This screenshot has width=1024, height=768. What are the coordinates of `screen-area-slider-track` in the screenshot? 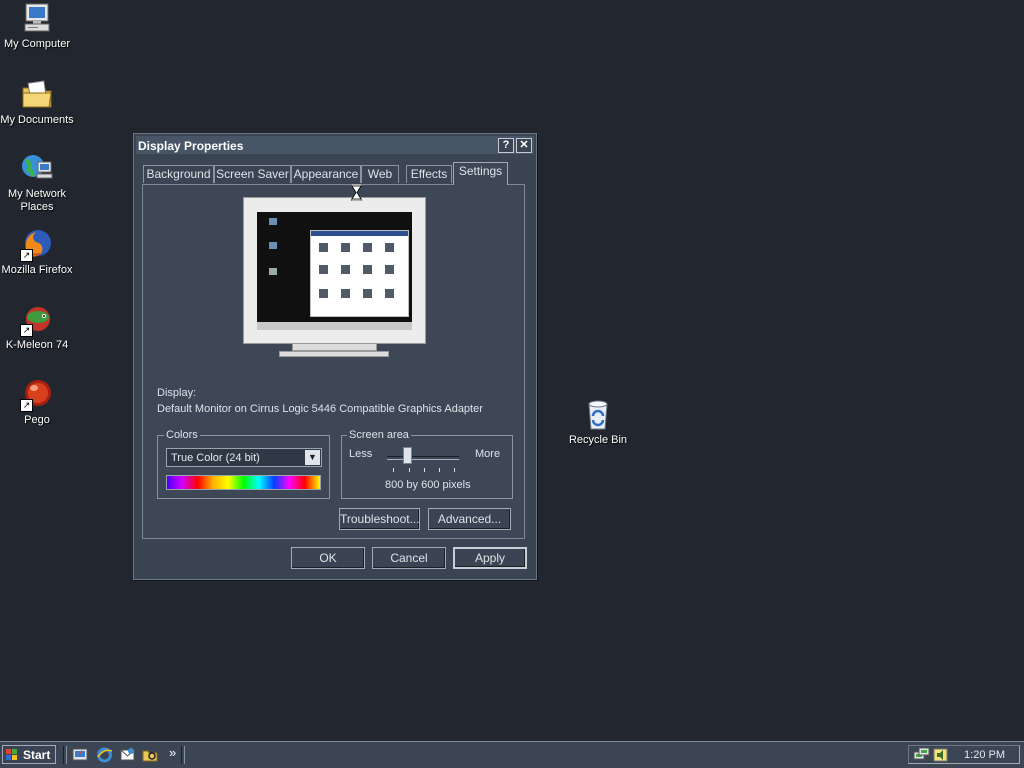 It's located at (423, 458).